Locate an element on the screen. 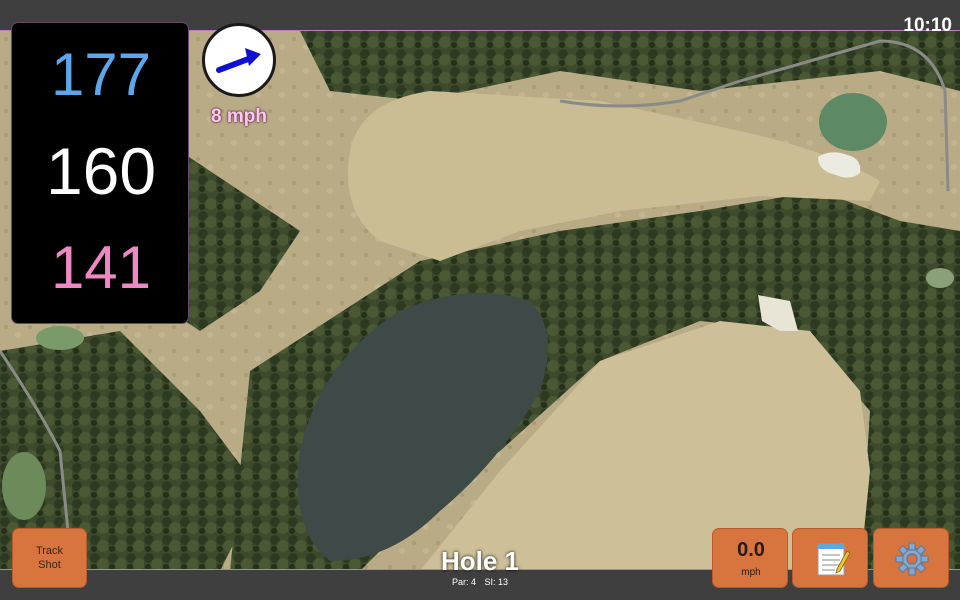 This screenshot has height=600, width=960. middle-yardage: 160 is located at coordinates (101, 171).